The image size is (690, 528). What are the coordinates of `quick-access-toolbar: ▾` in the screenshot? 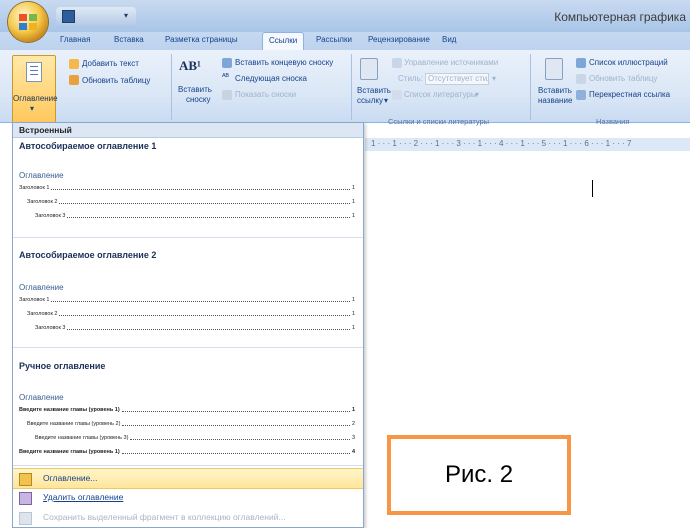 It's located at (96, 16).